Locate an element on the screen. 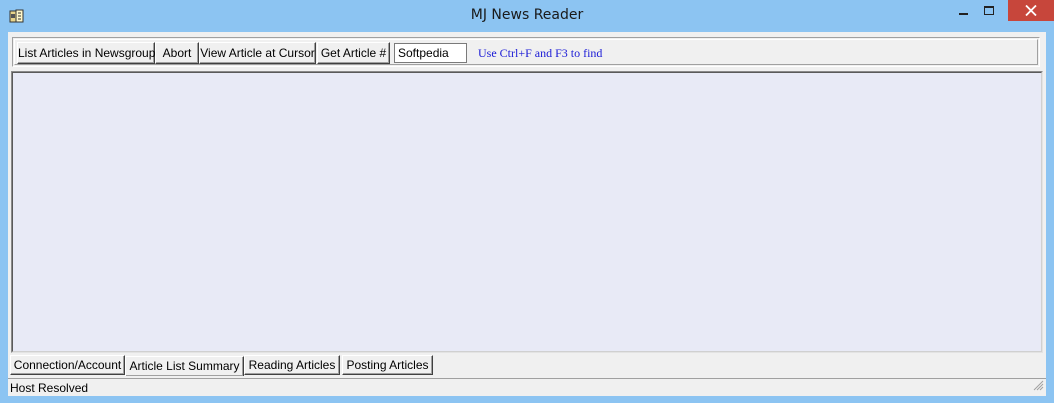 This screenshot has height=403, width=1054. window-title: MJ News Reader is located at coordinates (527, 15).